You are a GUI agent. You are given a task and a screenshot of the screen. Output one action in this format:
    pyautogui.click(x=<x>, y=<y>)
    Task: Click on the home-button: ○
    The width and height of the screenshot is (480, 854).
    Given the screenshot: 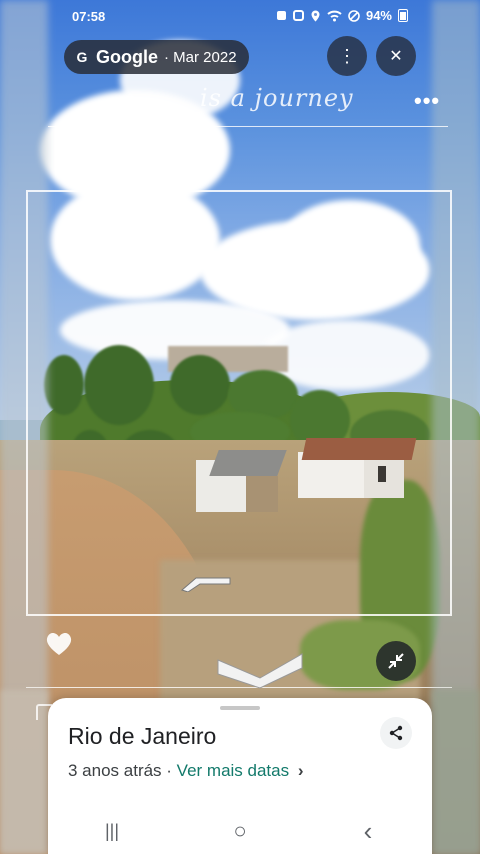 What is the action you would take?
    pyautogui.click(x=240, y=831)
    